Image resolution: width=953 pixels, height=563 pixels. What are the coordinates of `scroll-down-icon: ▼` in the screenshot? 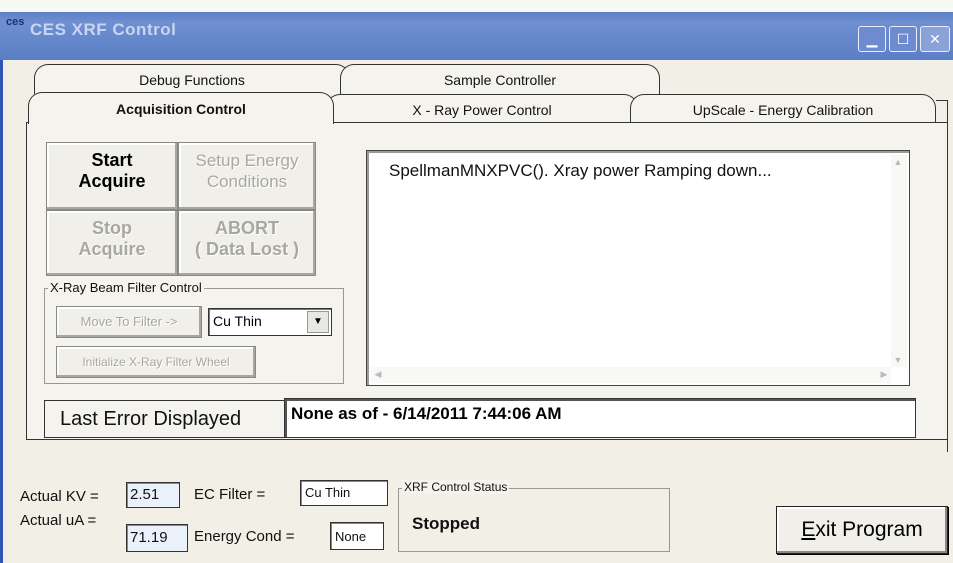 It's located at (898, 360).